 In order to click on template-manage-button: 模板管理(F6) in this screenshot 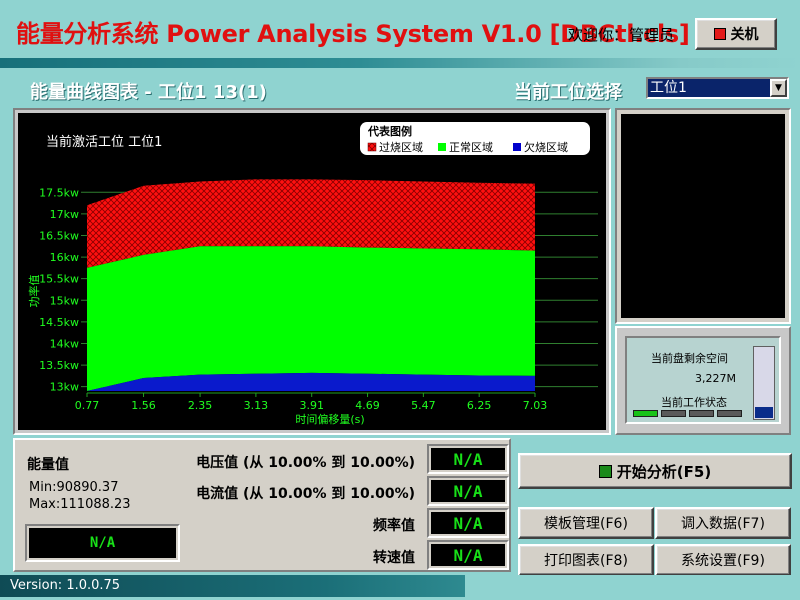, I will do `click(586, 523)`.